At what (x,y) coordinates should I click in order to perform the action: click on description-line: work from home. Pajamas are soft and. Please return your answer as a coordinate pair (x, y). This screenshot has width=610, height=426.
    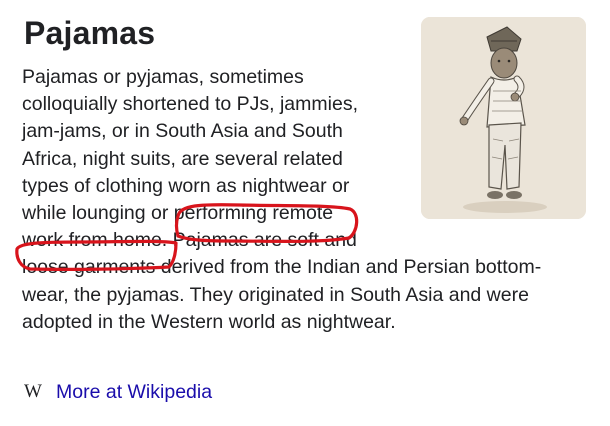
    Looking at the image, I should click on (189, 240).